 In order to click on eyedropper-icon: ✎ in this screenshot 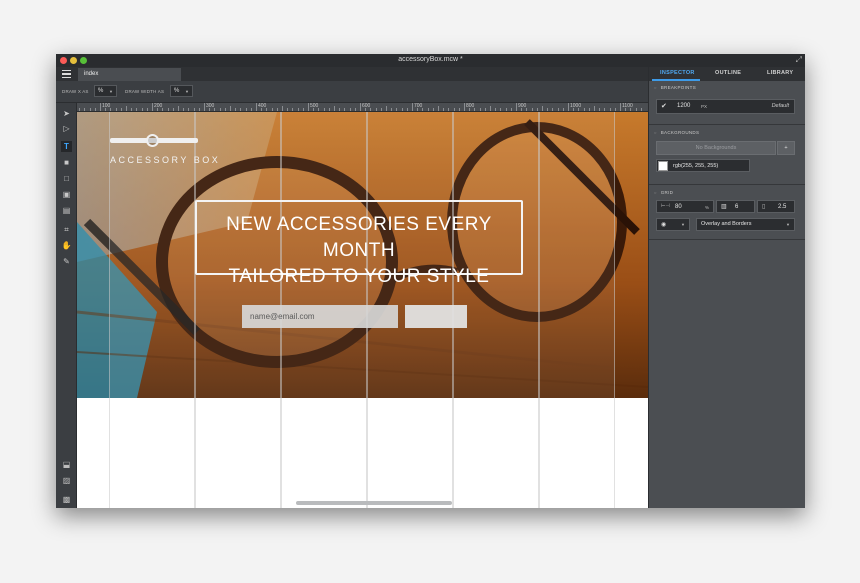, I will do `click(66, 261)`.